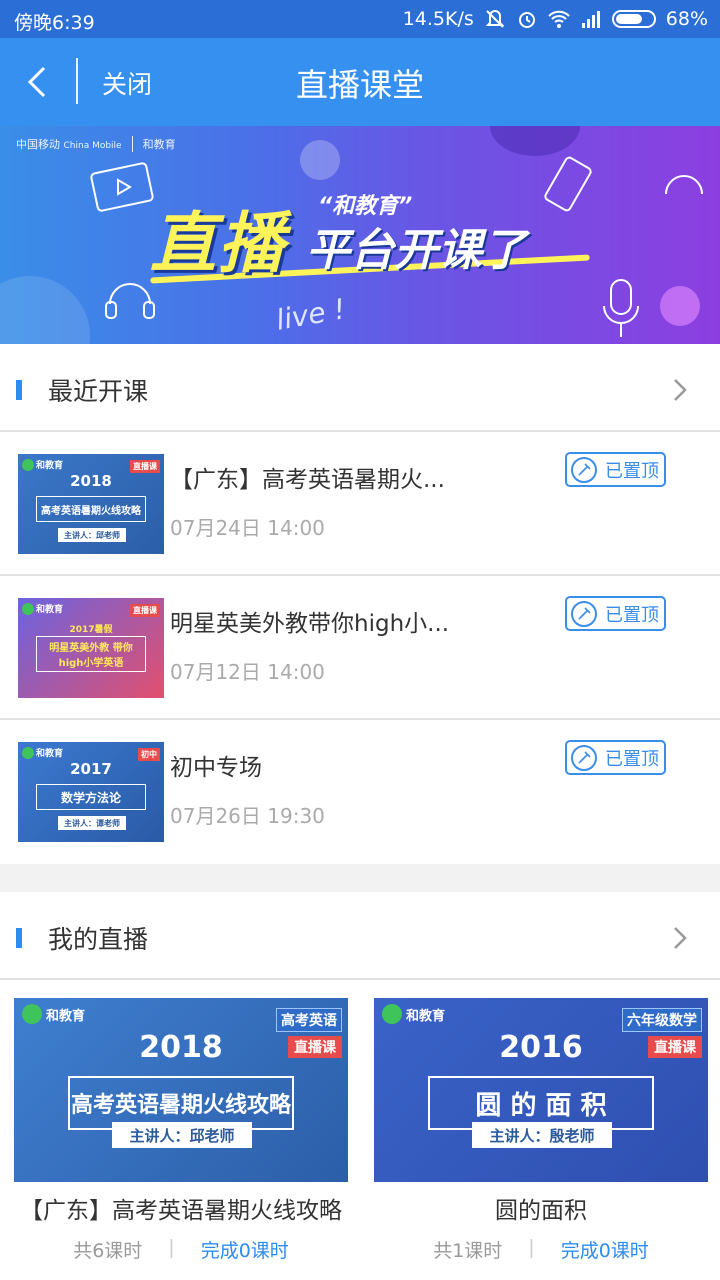 Image resolution: width=720 pixels, height=1280 pixels. Describe the element at coordinates (438, 19) in the screenshot. I see `network-speed: 14.5K/s` at that location.